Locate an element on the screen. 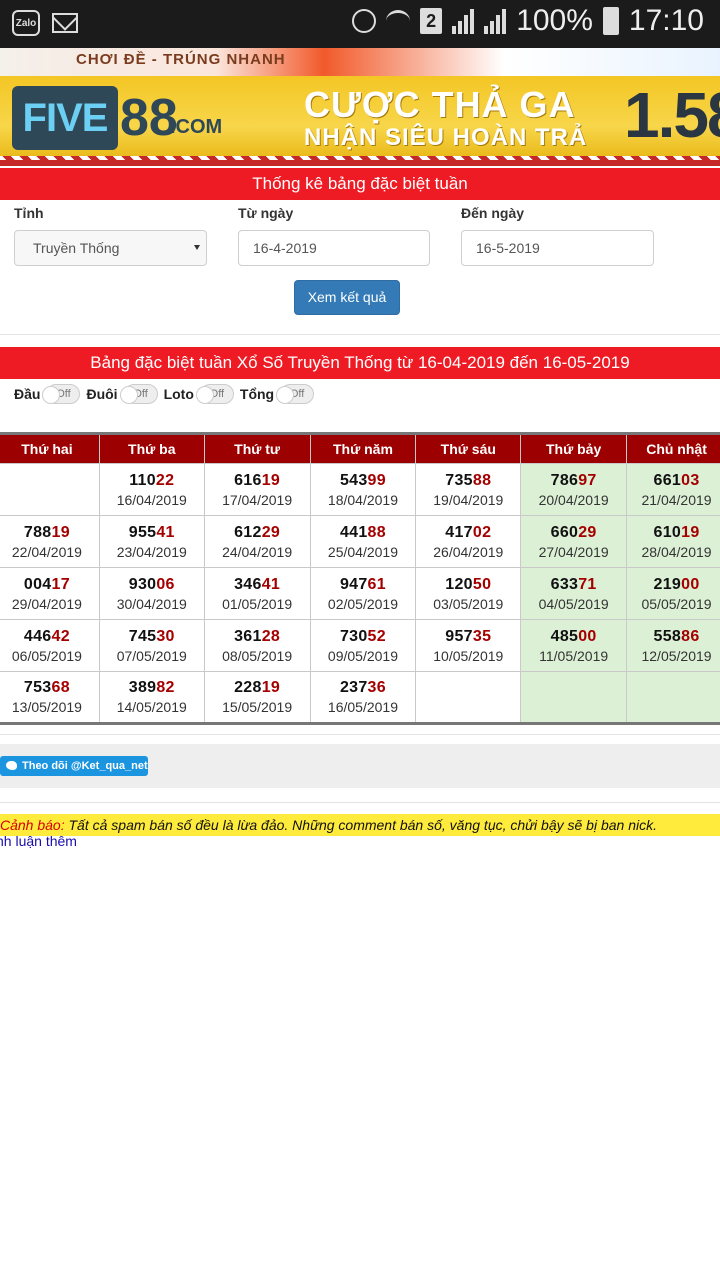  result-cell: 61619 17/04/2019 is located at coordinates (257, 489).